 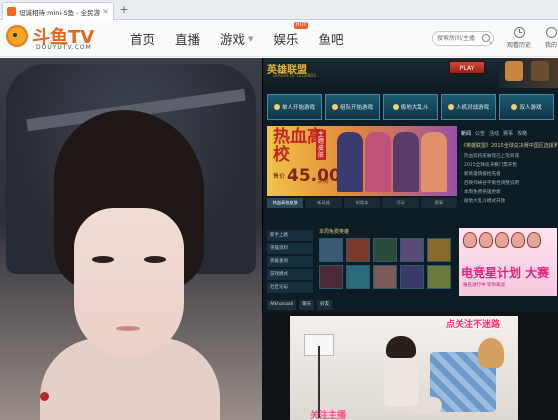 I want to click on nav-fishbar: 鱼吧, so click(x=330, y=38).